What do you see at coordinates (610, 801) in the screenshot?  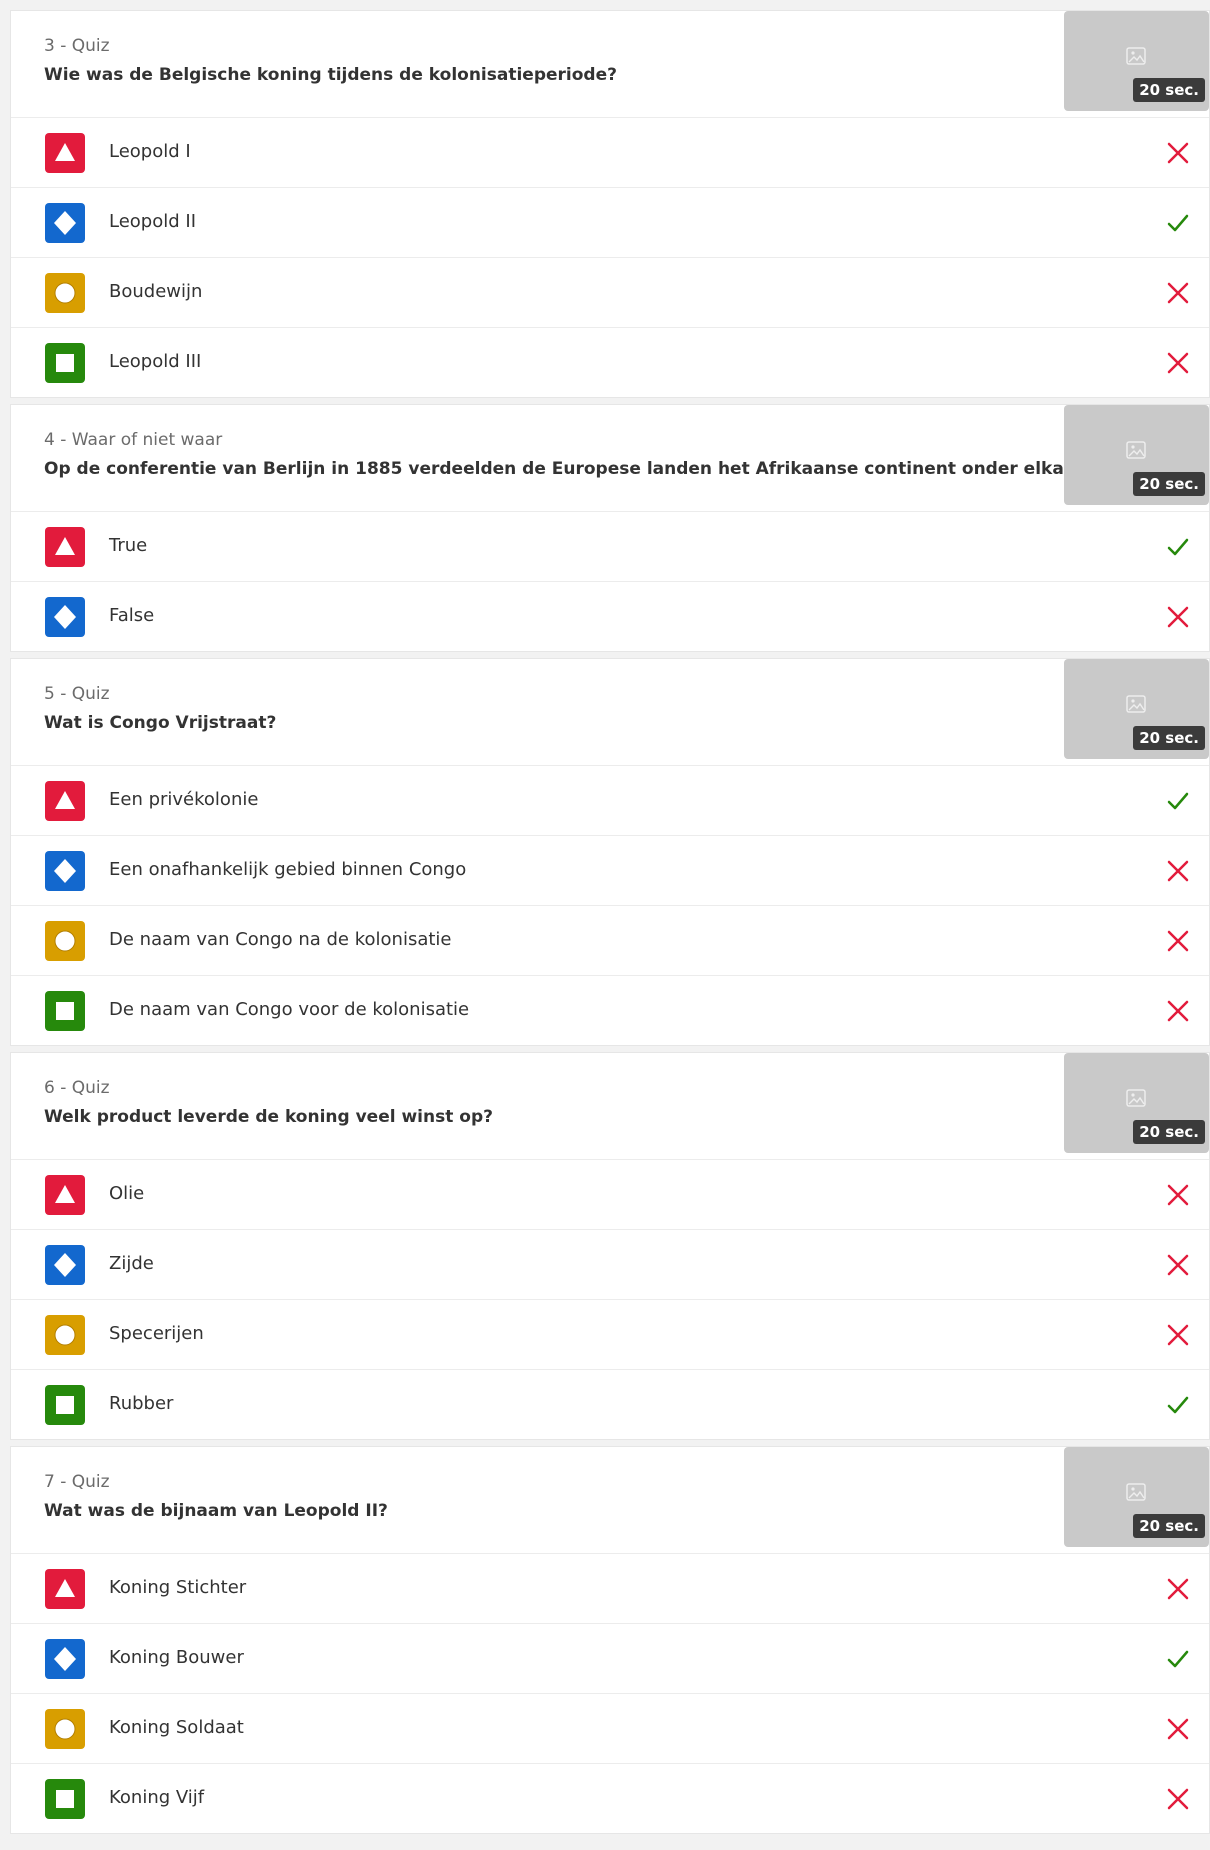 I see `answer-row: Een privékolonie` at bounding box center [610, 801].